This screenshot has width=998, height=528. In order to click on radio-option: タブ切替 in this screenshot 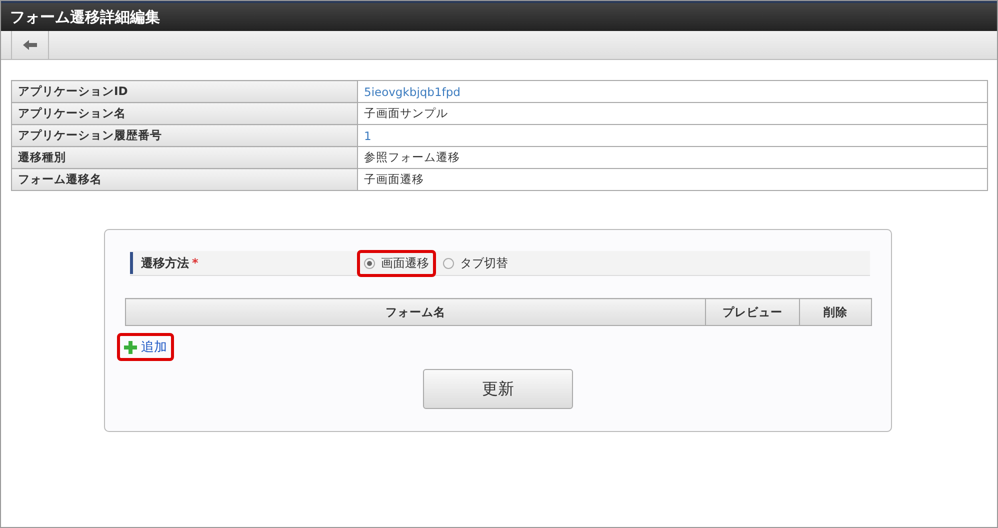, I will do `click(475, 263)`.